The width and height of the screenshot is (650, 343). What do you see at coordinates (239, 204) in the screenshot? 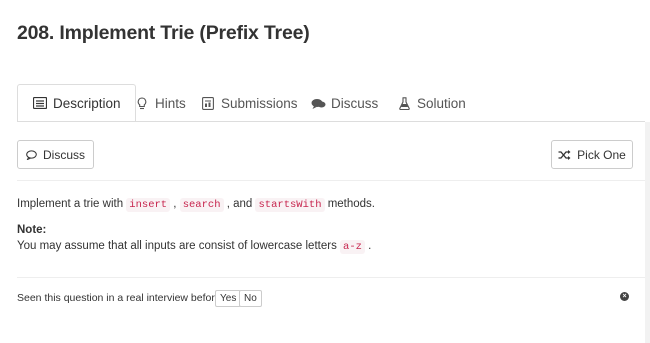
I see `problem-text: , and` at bounding box center [239, 204].